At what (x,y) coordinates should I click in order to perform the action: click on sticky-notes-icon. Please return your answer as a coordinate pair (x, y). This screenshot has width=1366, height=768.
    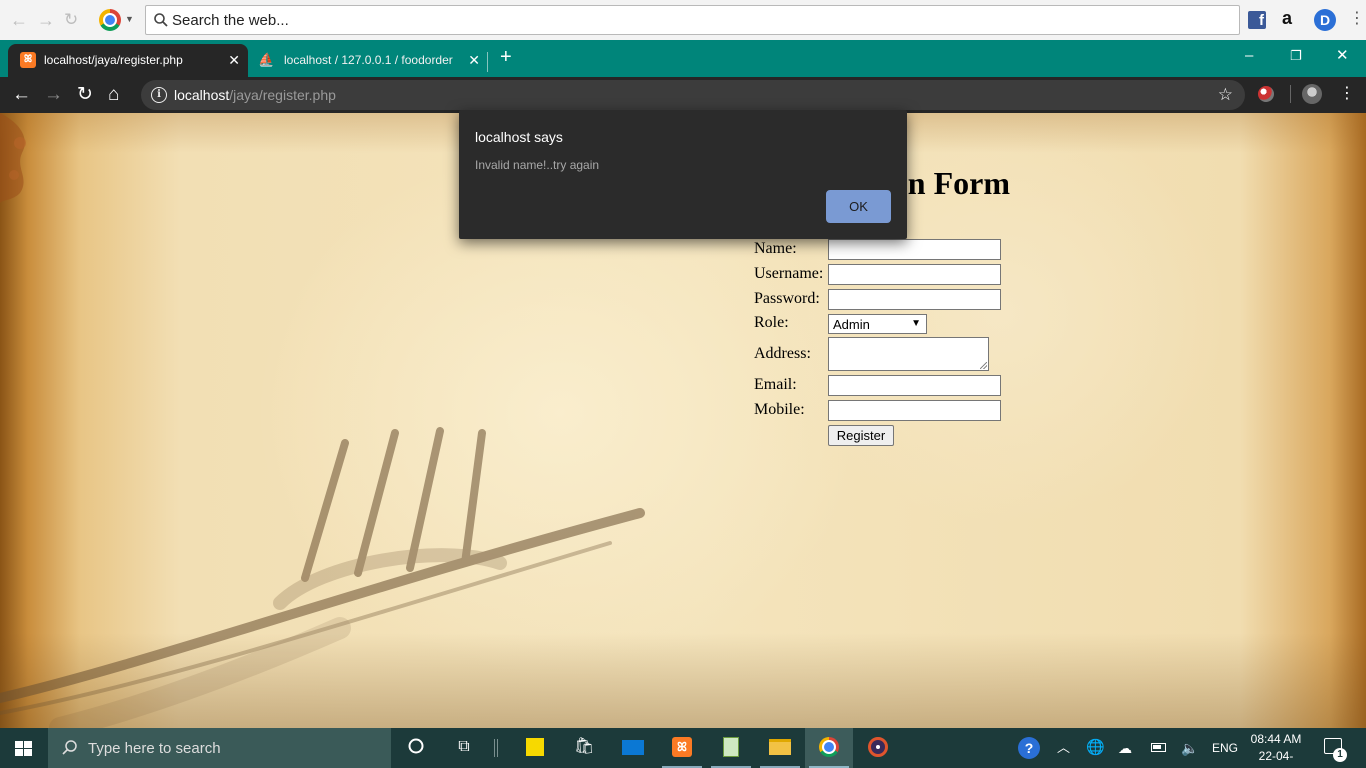
    Looking at the image, I should click on (535, 747).